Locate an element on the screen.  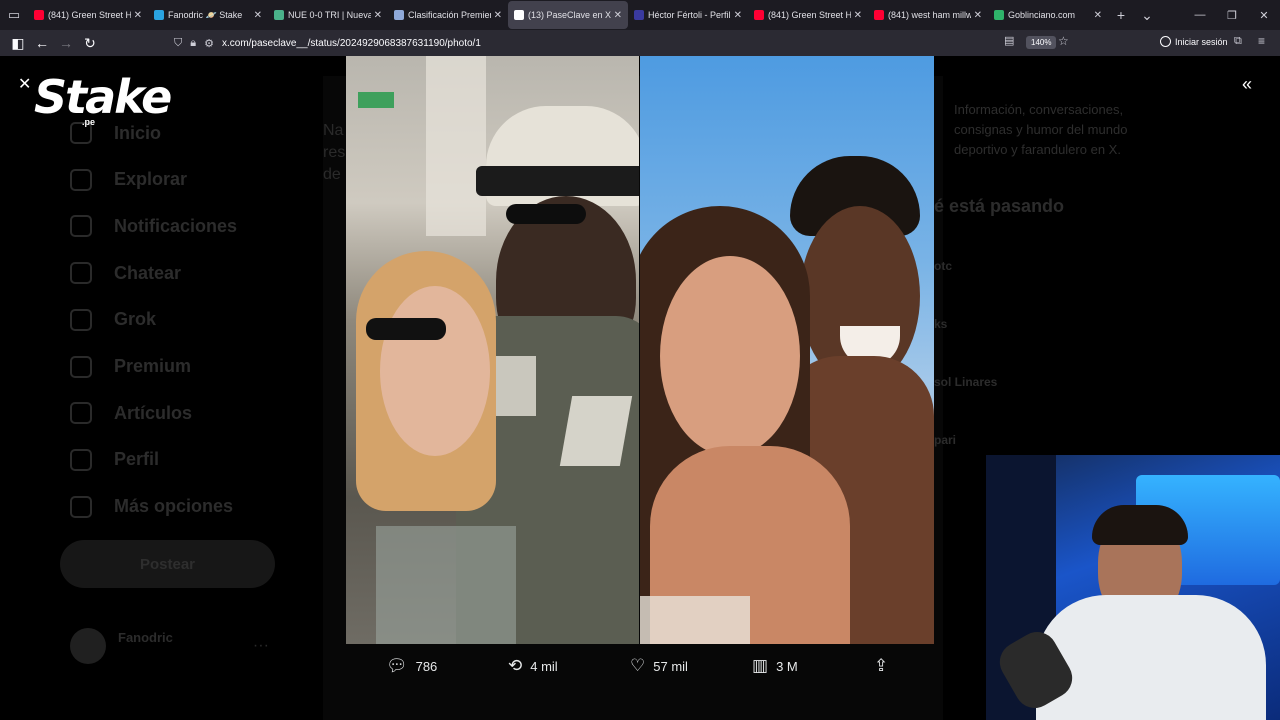
permissions-icon: ⚙ is located at coordinates (209, 43).